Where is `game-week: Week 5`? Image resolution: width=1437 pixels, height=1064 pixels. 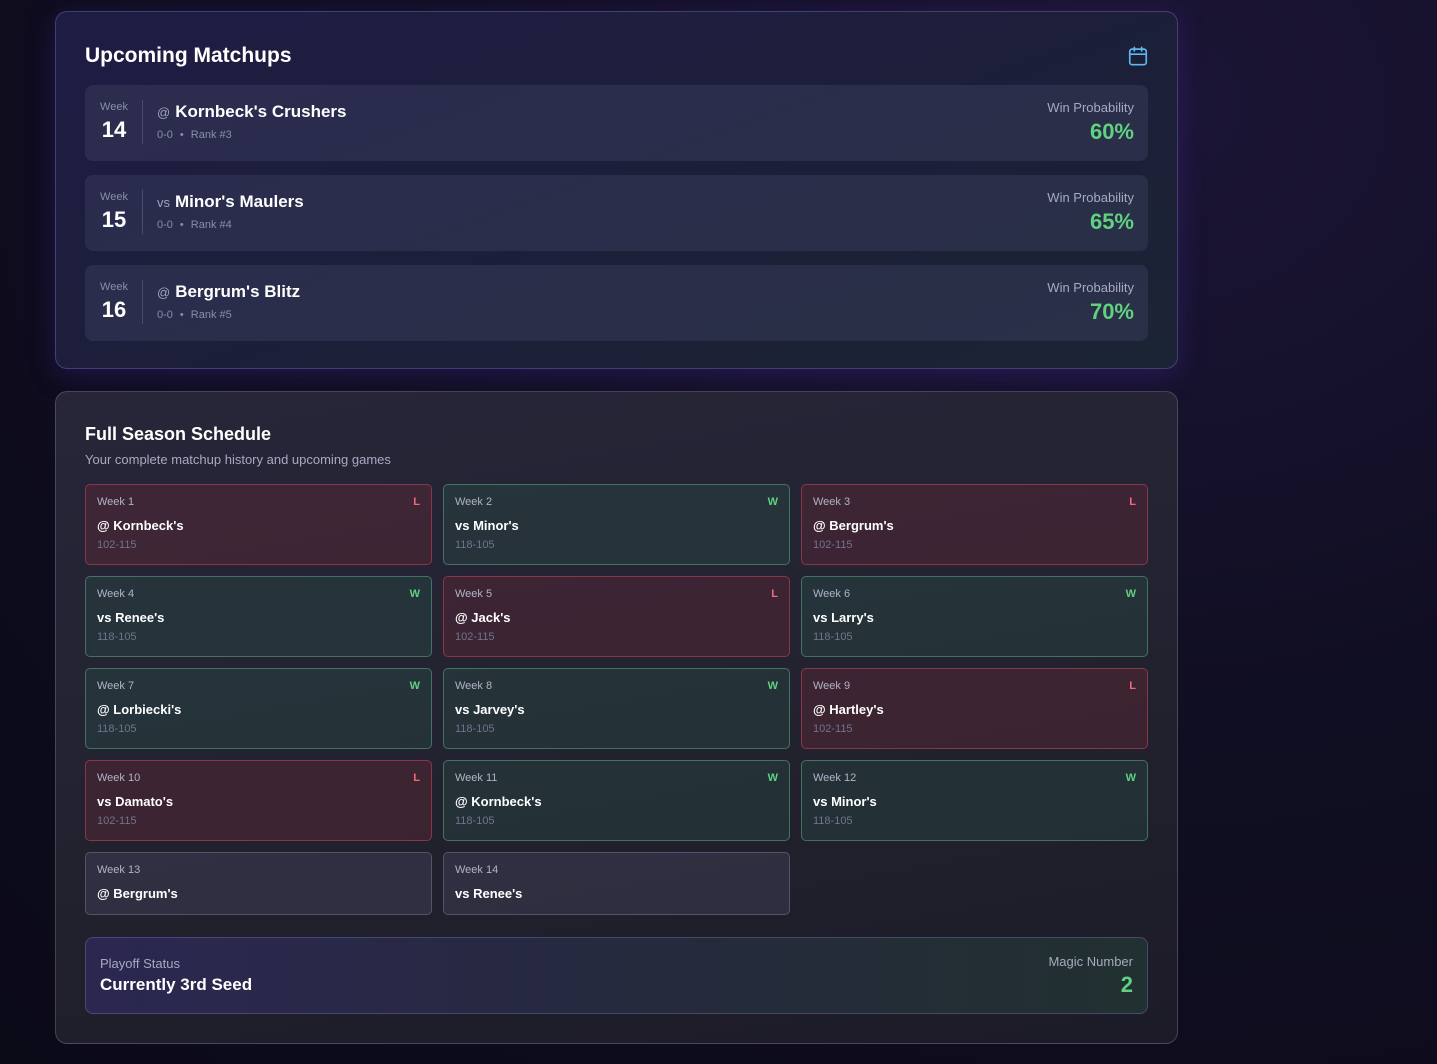
game-week: Week 5 is located at coordinates (474, 594).